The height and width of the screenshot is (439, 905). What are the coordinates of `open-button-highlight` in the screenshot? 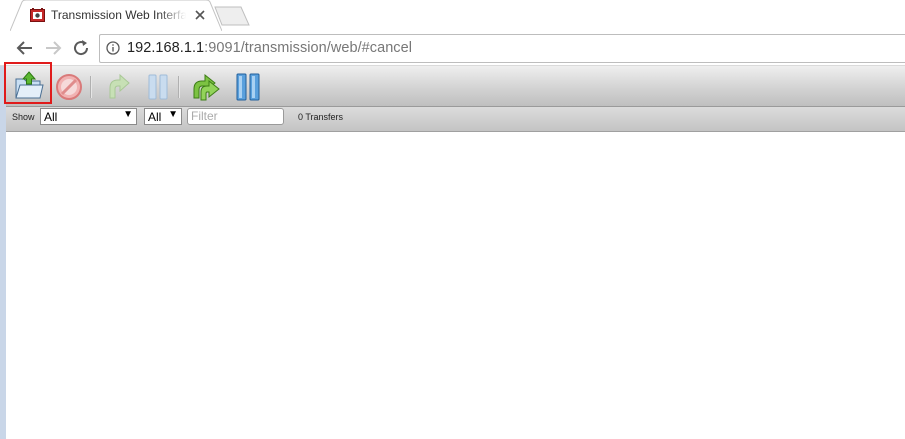 It's located at (28, 83).